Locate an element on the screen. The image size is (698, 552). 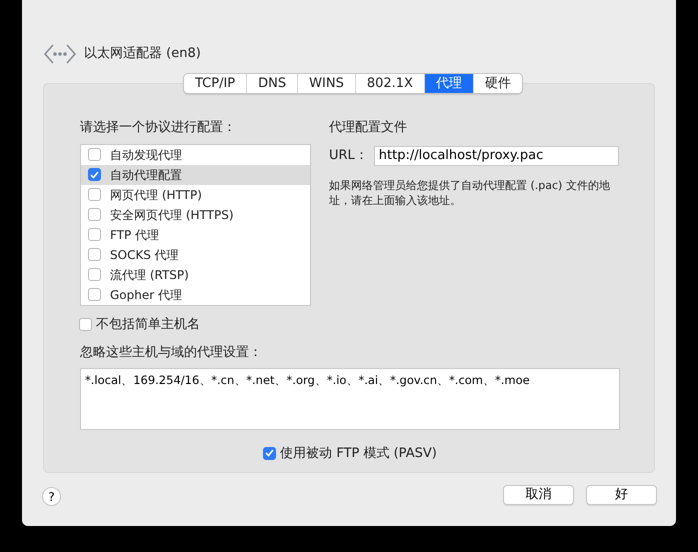
url-label: URL： is located at coordinates (348, 155).